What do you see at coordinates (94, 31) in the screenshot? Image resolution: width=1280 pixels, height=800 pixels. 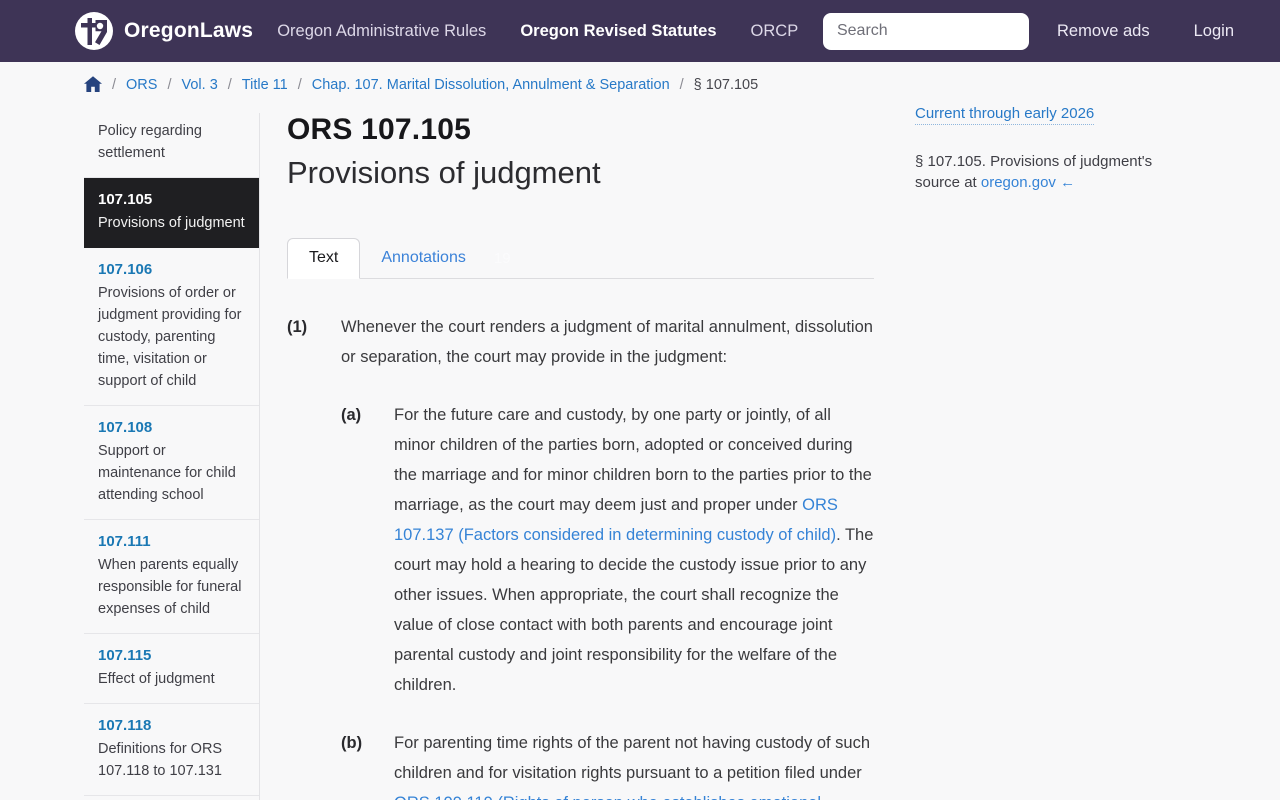 I see `oregonlaws-logo-icon` at bounding box center [94, 31].